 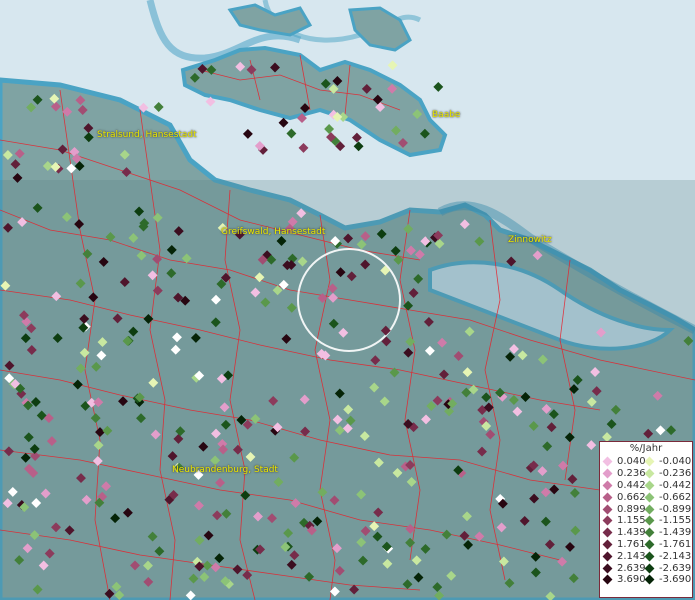 I want to click on legend-entry: -0.899, so click(x=668, y=509).